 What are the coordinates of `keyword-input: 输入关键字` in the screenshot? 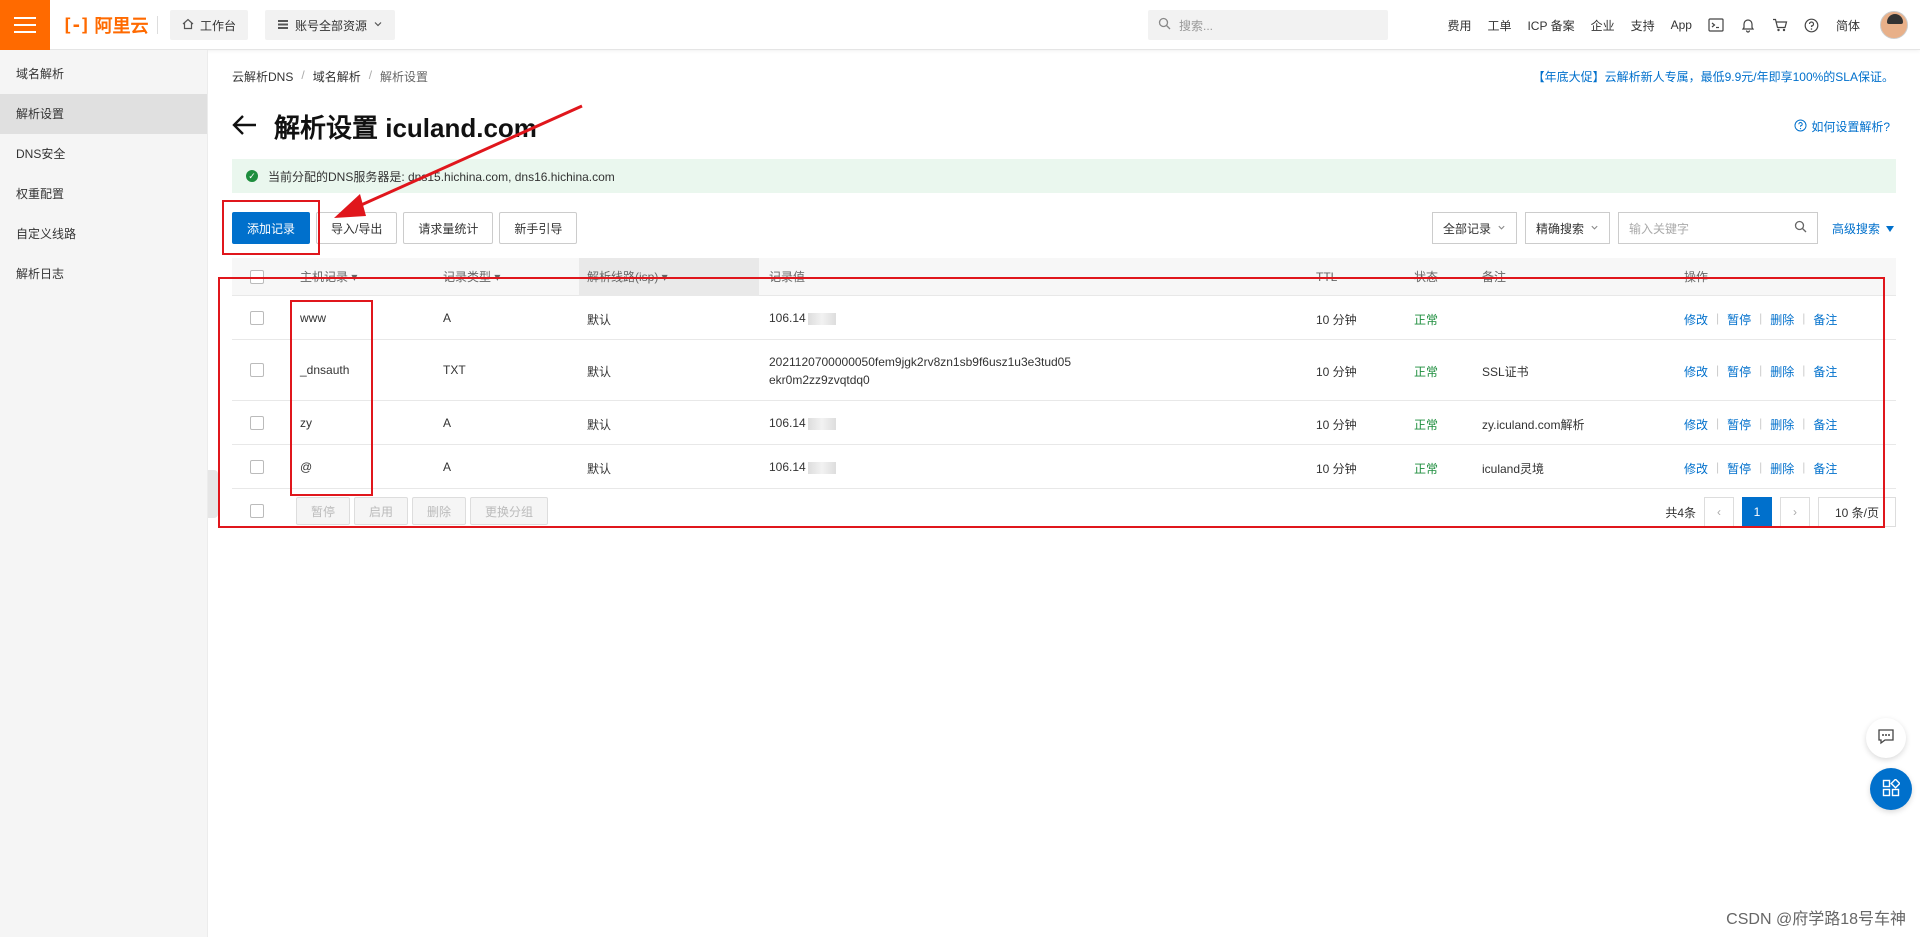 It's located at (1717, 228).